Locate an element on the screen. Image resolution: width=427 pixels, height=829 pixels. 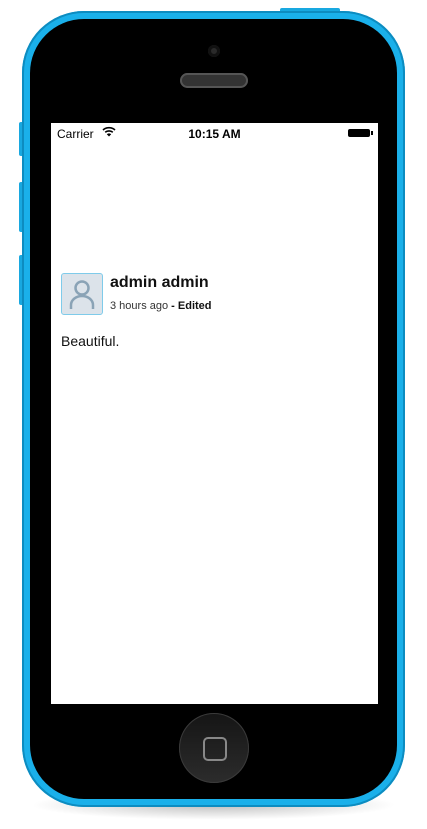
post-meta: 3 hours ago - Edited is located at coordinates (161, 306).